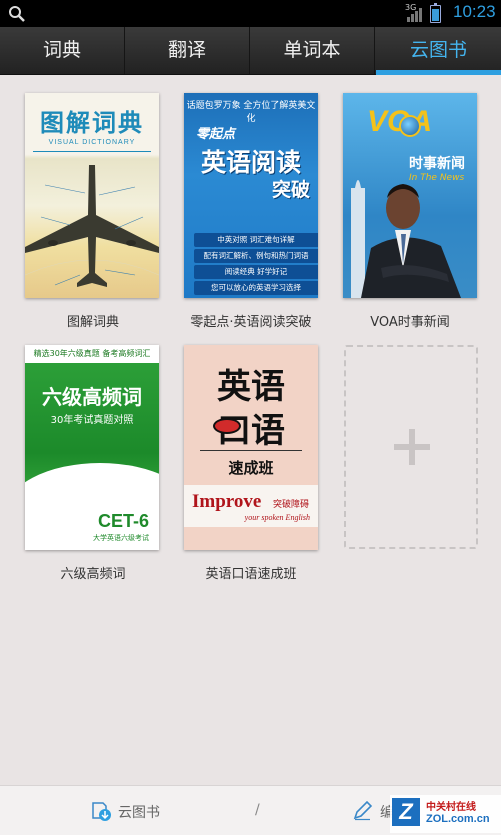 The width and height of the screenshot is (501, 835). Describe the element at coordinates (251, 572) in the screenshot. I see `book-title-spoken-english: 英语口语速成班` at that location.